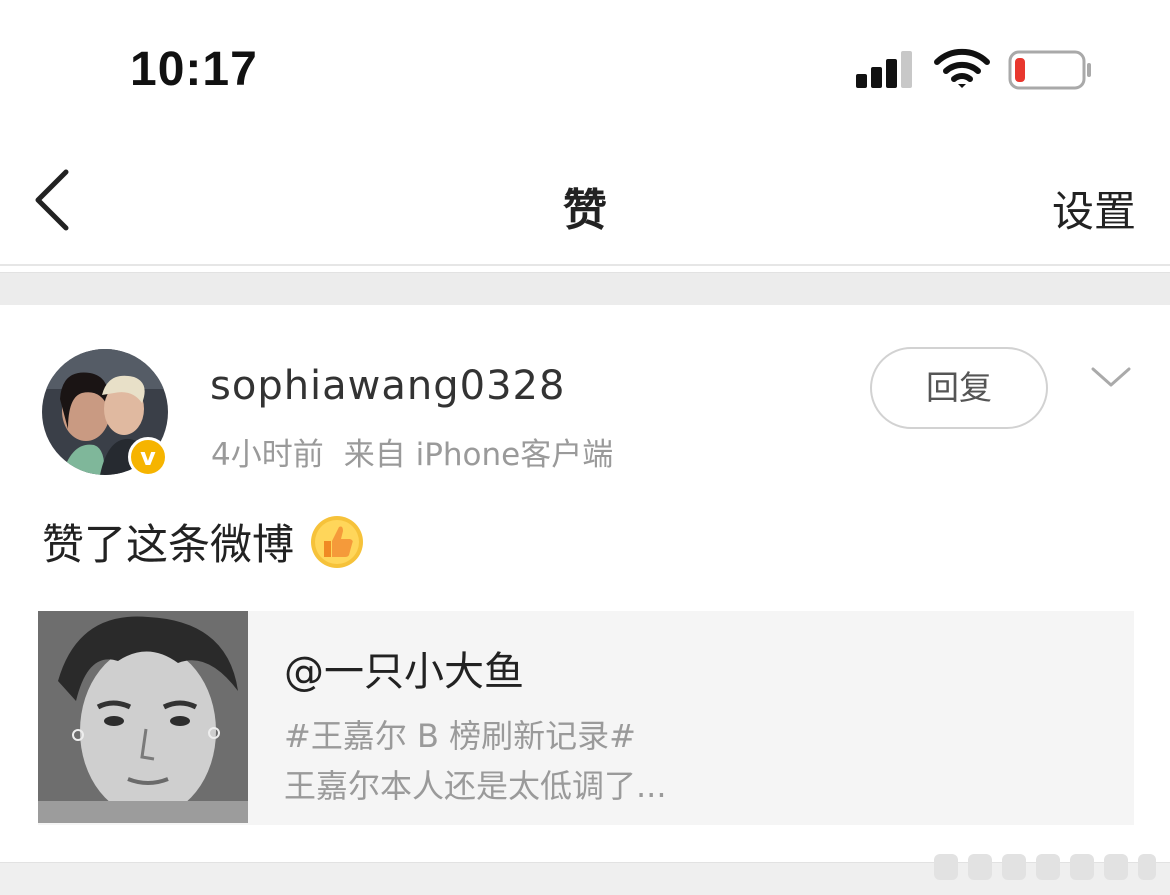 The width and height of the screenshot is (1170, 895). I want to click on post-time: 4小时前, so click(267, 455).